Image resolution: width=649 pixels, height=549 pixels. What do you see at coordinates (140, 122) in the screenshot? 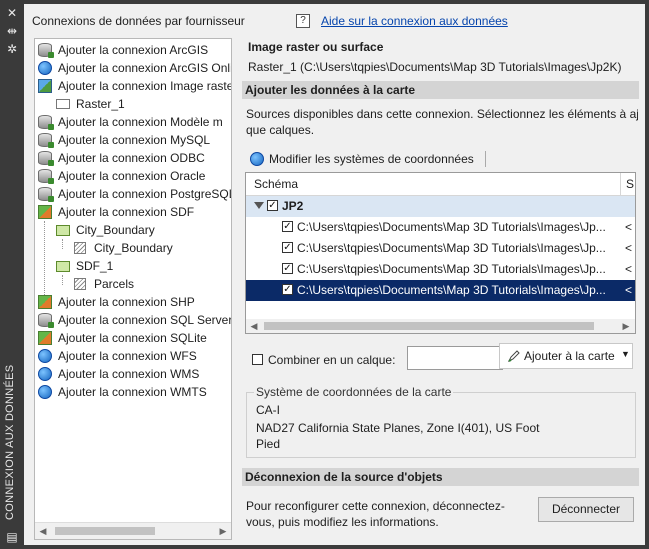
I see `tree-item-label: Ajouter la connexion Modèle m` at bounding box center [140, 122].